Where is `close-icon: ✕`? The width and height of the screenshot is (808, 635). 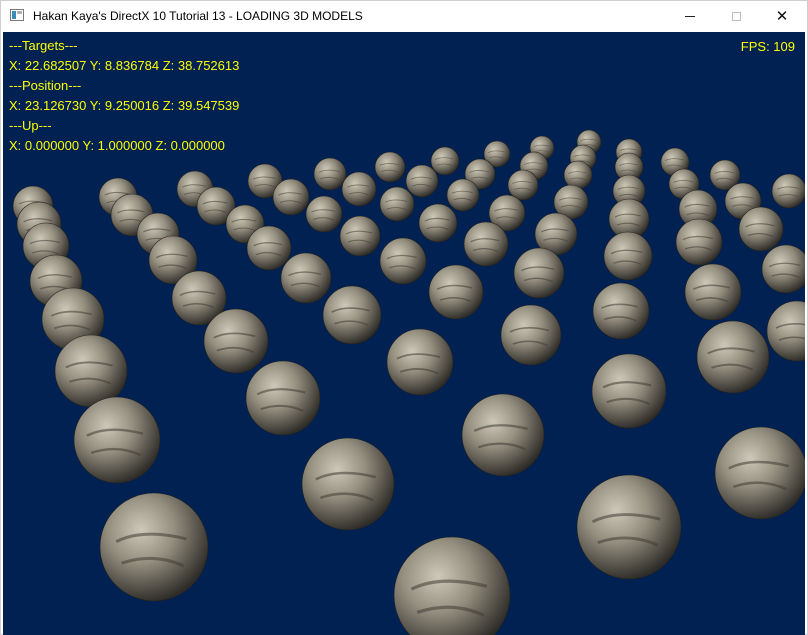 close-icon: ✕ is located at coordinates (782, 16).